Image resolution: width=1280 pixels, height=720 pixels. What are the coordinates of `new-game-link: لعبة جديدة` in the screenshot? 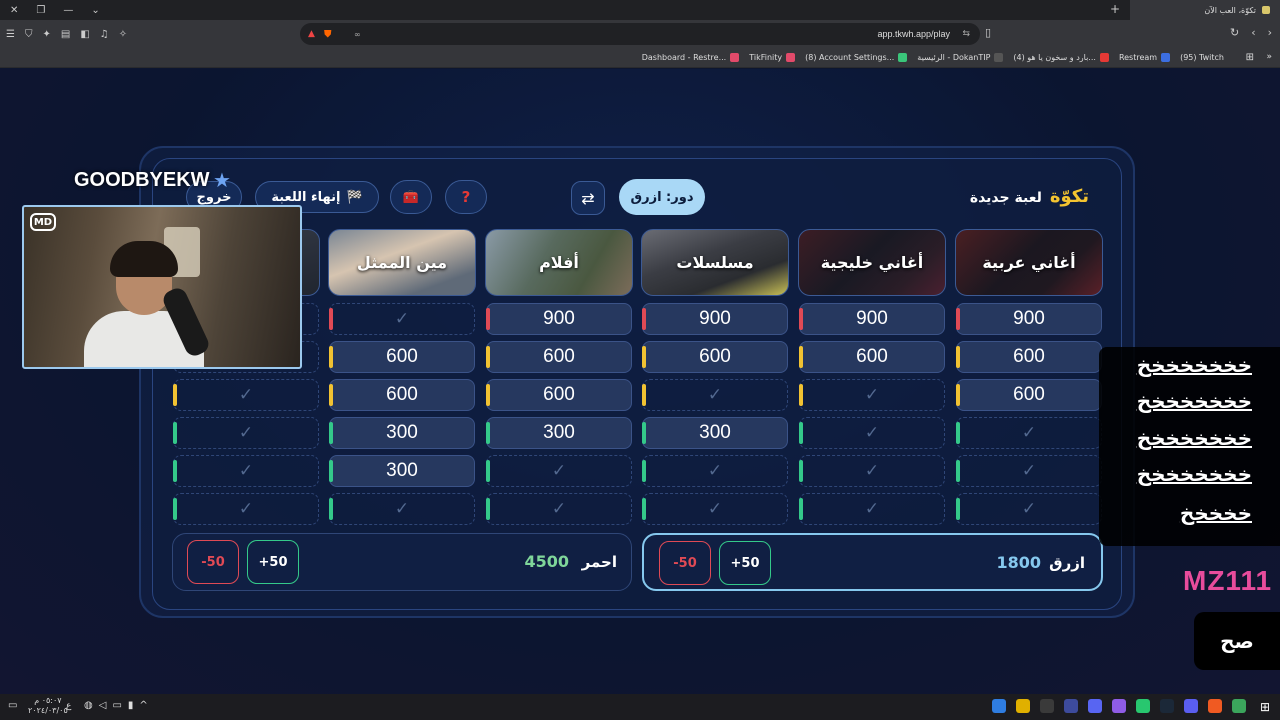 It's located at (1006, 198).